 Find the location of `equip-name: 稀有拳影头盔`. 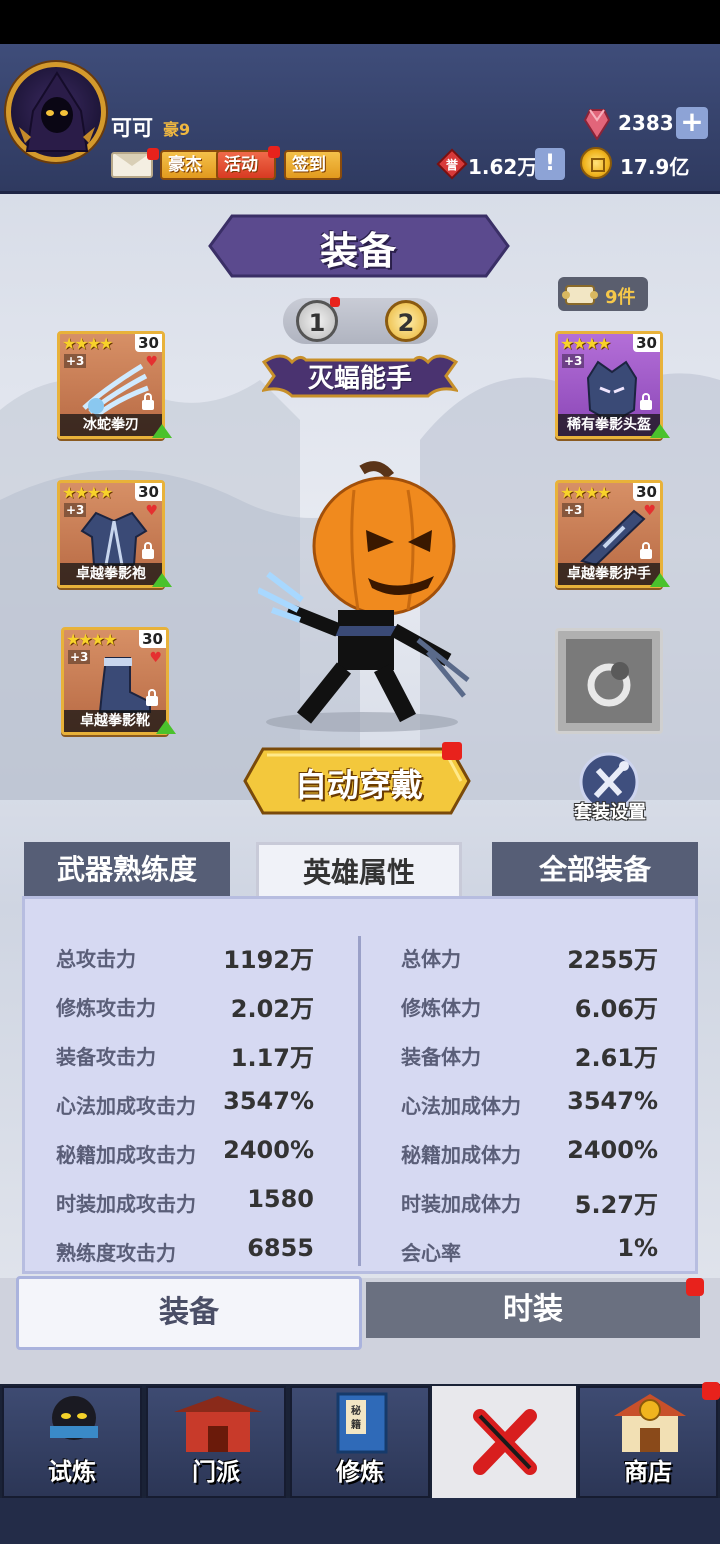

equip-name: 稀有拳影头盔 is located at coordinates (609, 425).